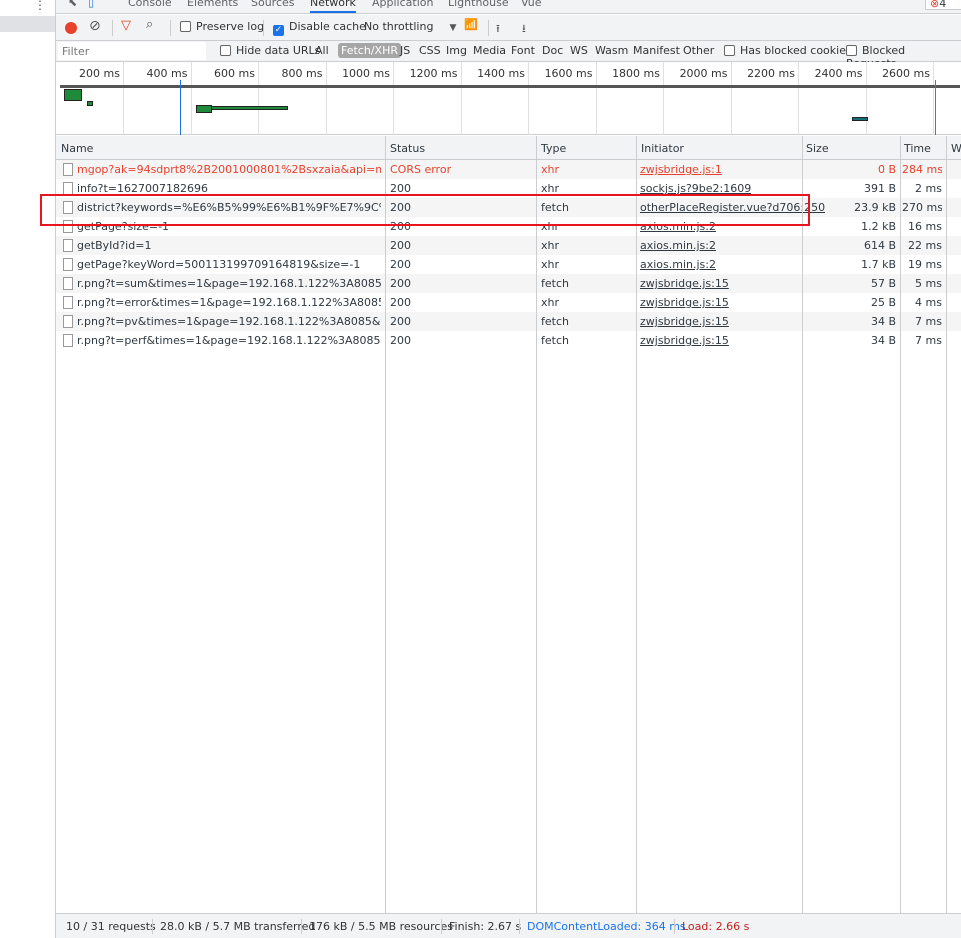 The width and height of the screenshot is (961, 938). What do you see at coordinates (410, 26) in the screenshot?
I see `throttling-select: No throttling ▼` at bounding box center [410, 26].